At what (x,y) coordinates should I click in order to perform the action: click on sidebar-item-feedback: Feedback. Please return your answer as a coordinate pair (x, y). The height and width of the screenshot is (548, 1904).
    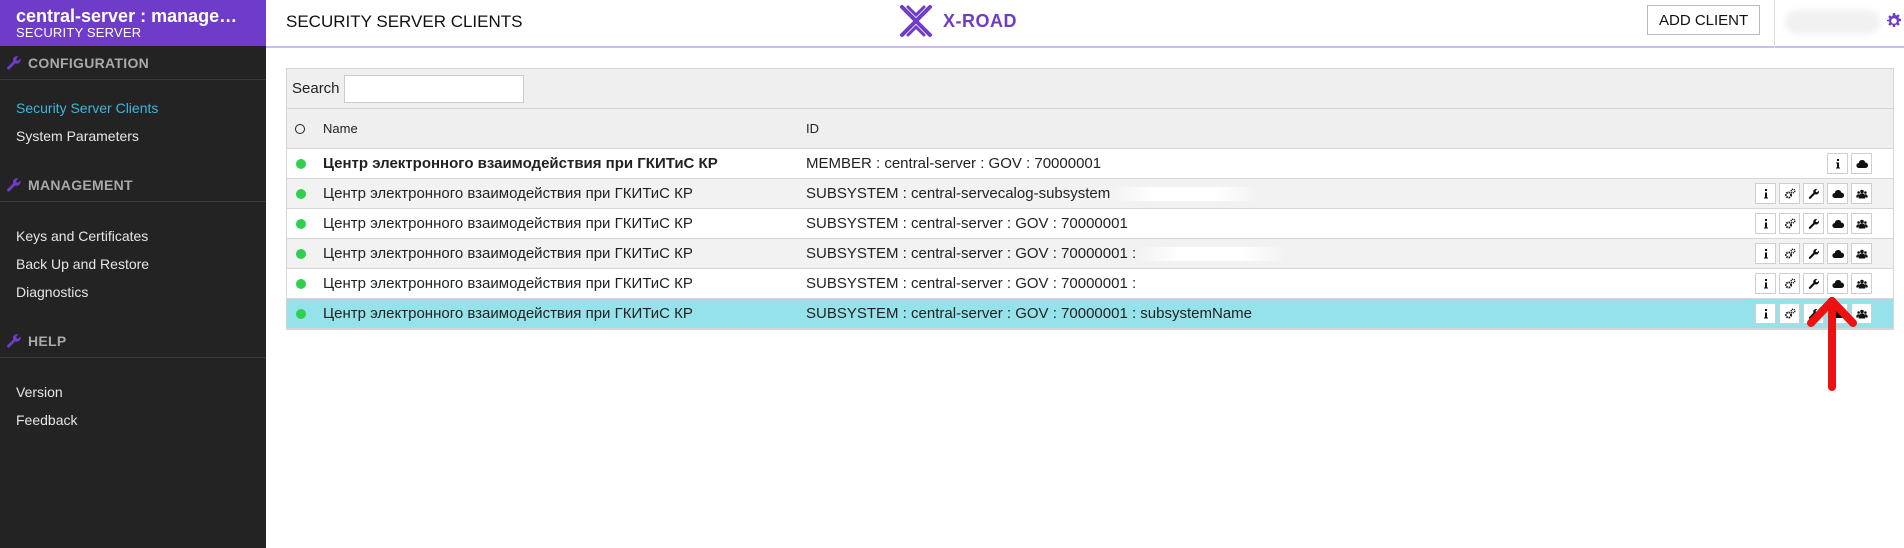
    Looking at the image, I should click on (133, 420).